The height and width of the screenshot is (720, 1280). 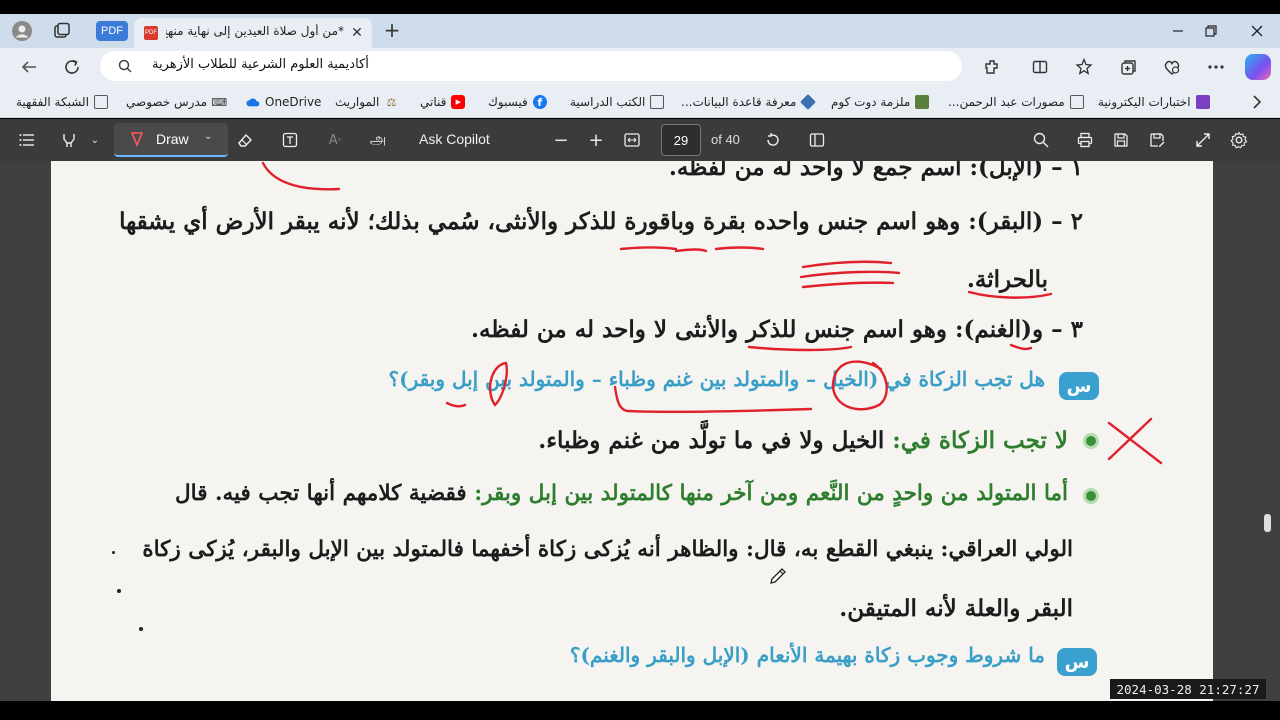 I want to click on minimize-icon, so click(x=1178, y=31).